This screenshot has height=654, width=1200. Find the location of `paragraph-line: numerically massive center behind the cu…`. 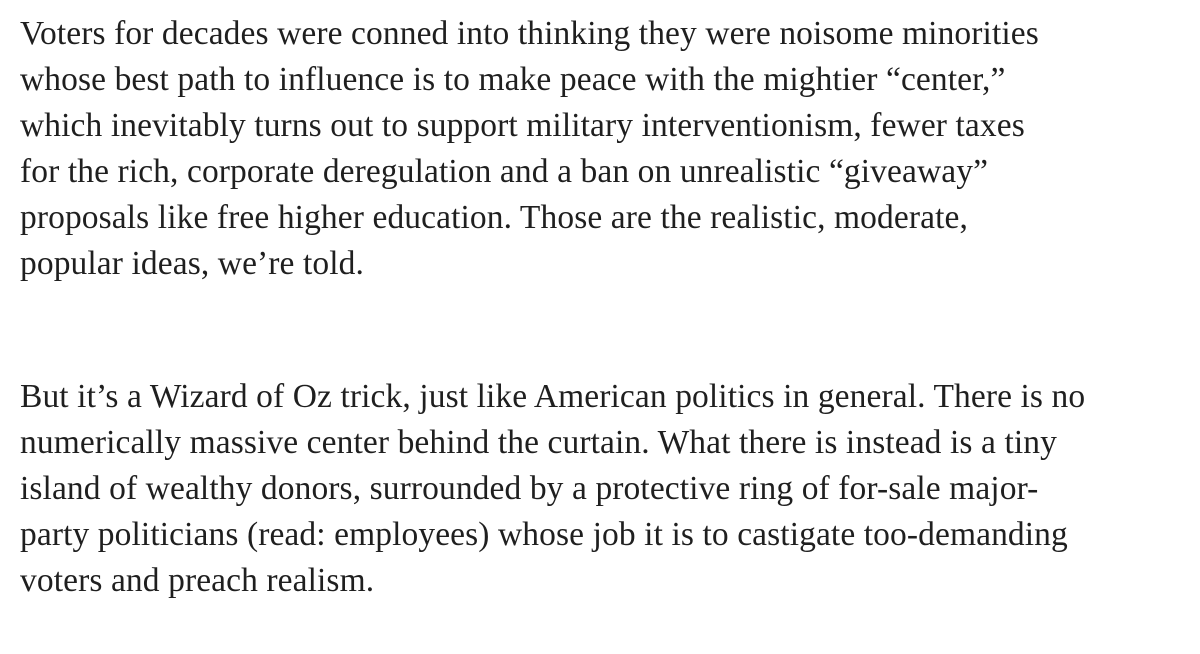

paragraph-line: numerically massive center behind the cu… is located at coordinates (538, 442).